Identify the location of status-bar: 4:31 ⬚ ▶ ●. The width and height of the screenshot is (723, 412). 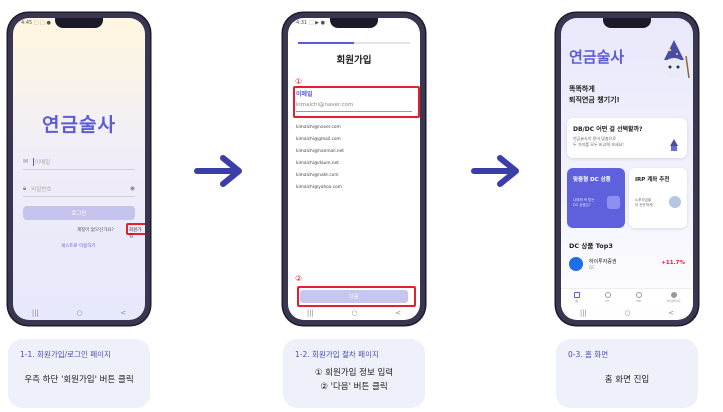
(310, 23).